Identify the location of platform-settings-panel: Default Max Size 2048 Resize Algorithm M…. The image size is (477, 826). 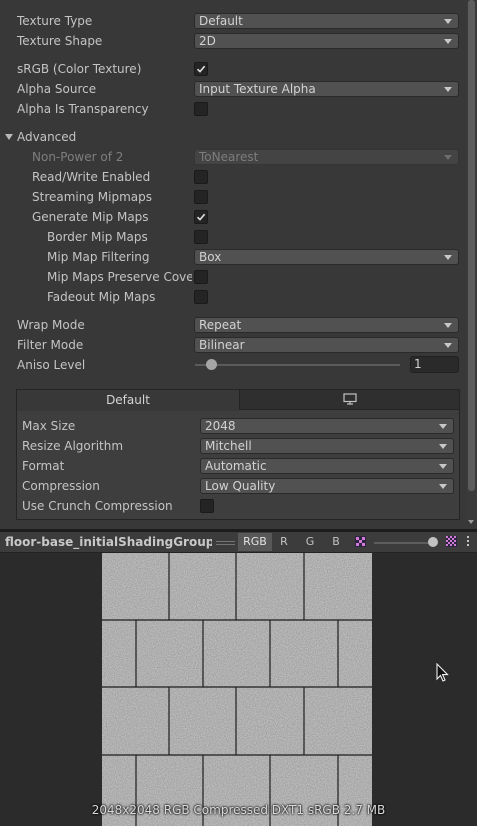
(238, 454).